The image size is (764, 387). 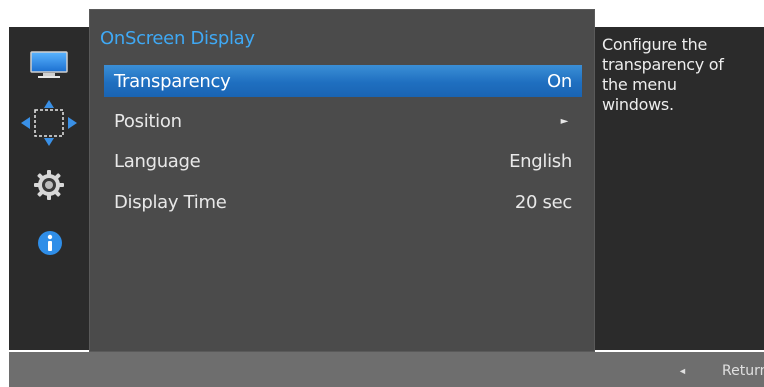 What do you see at coordinates (148, 121) in the screenshot?
I see `menu-item-label: Position` at bounding box center [148, 121].